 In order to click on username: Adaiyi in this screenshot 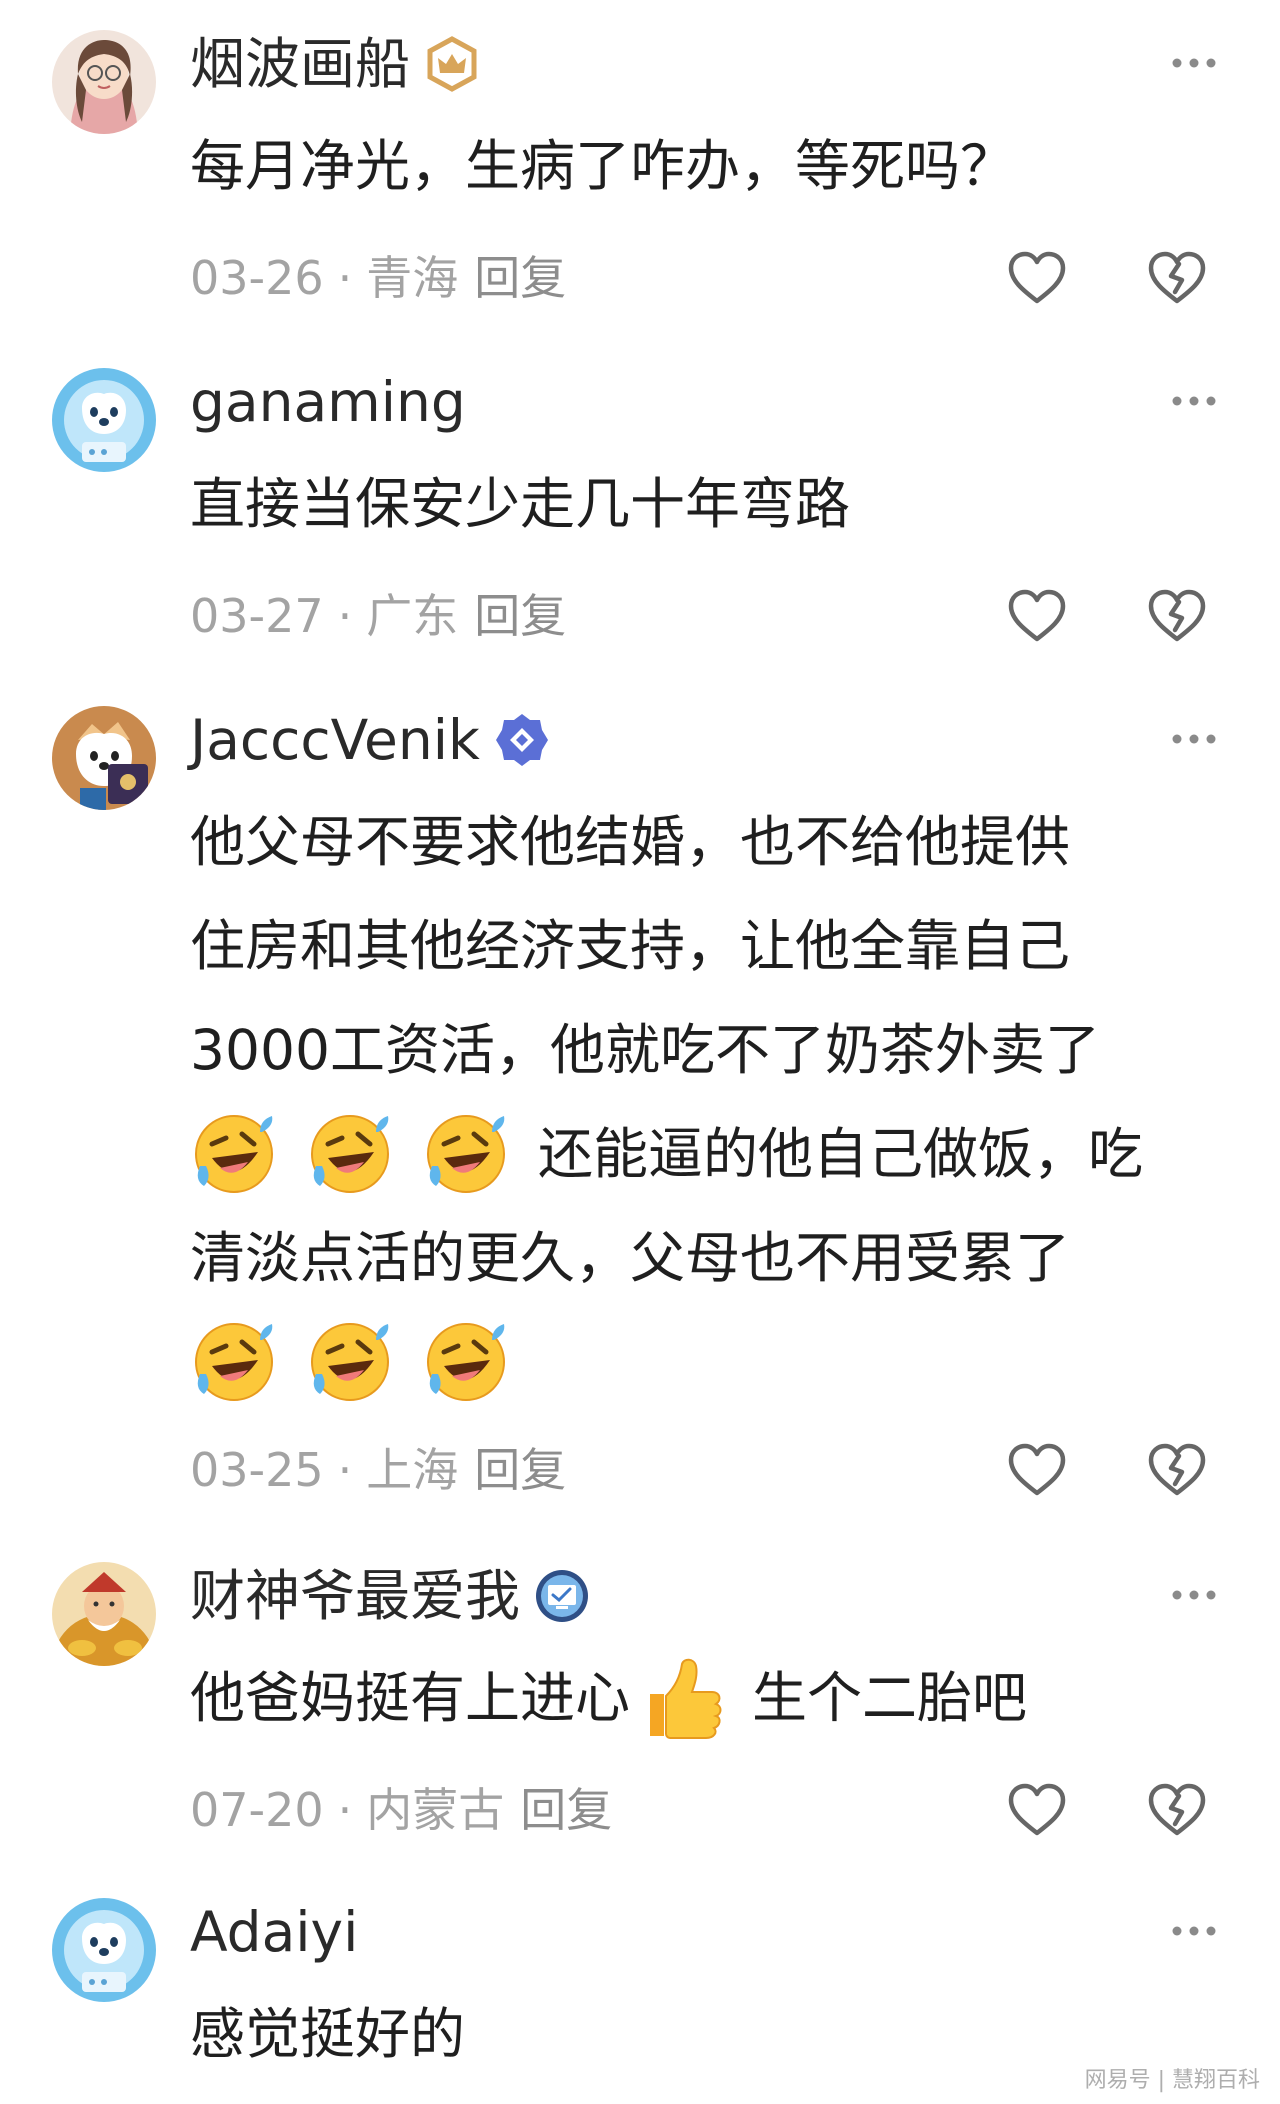, I will do `click(274, 1932)`.